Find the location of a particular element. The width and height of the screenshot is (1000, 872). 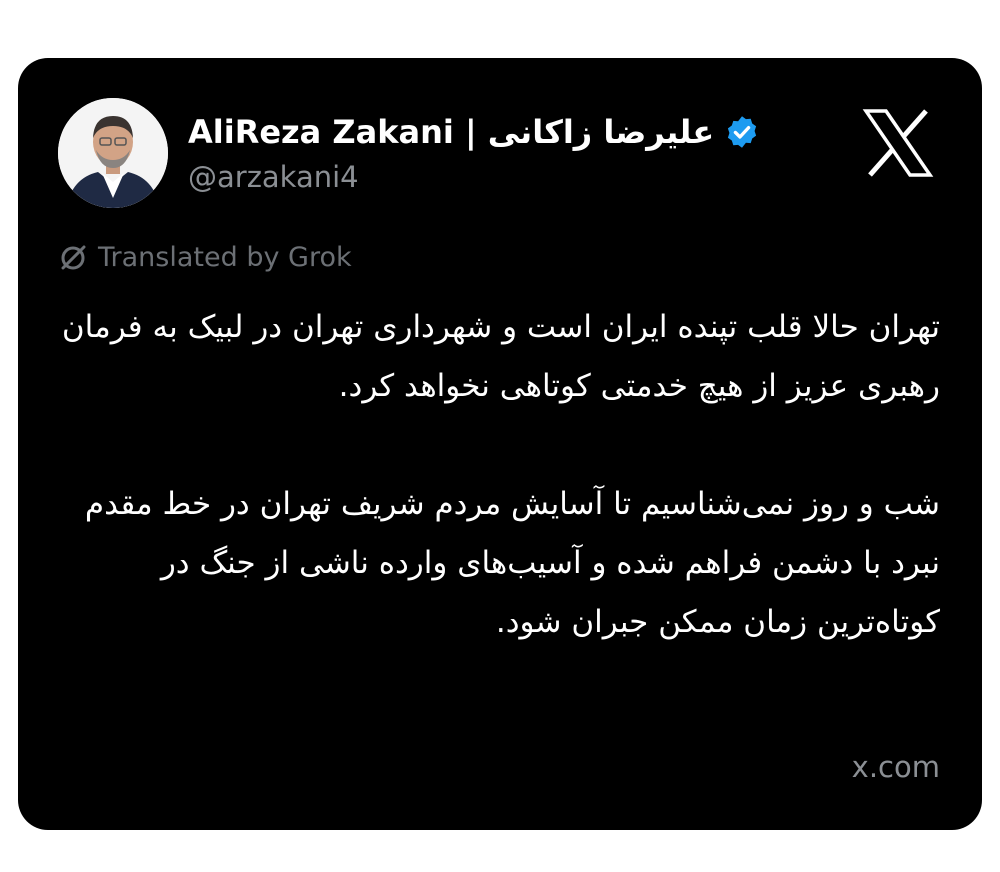

translated-by-label: Translated by Grok is located at coordinates (225, 257).